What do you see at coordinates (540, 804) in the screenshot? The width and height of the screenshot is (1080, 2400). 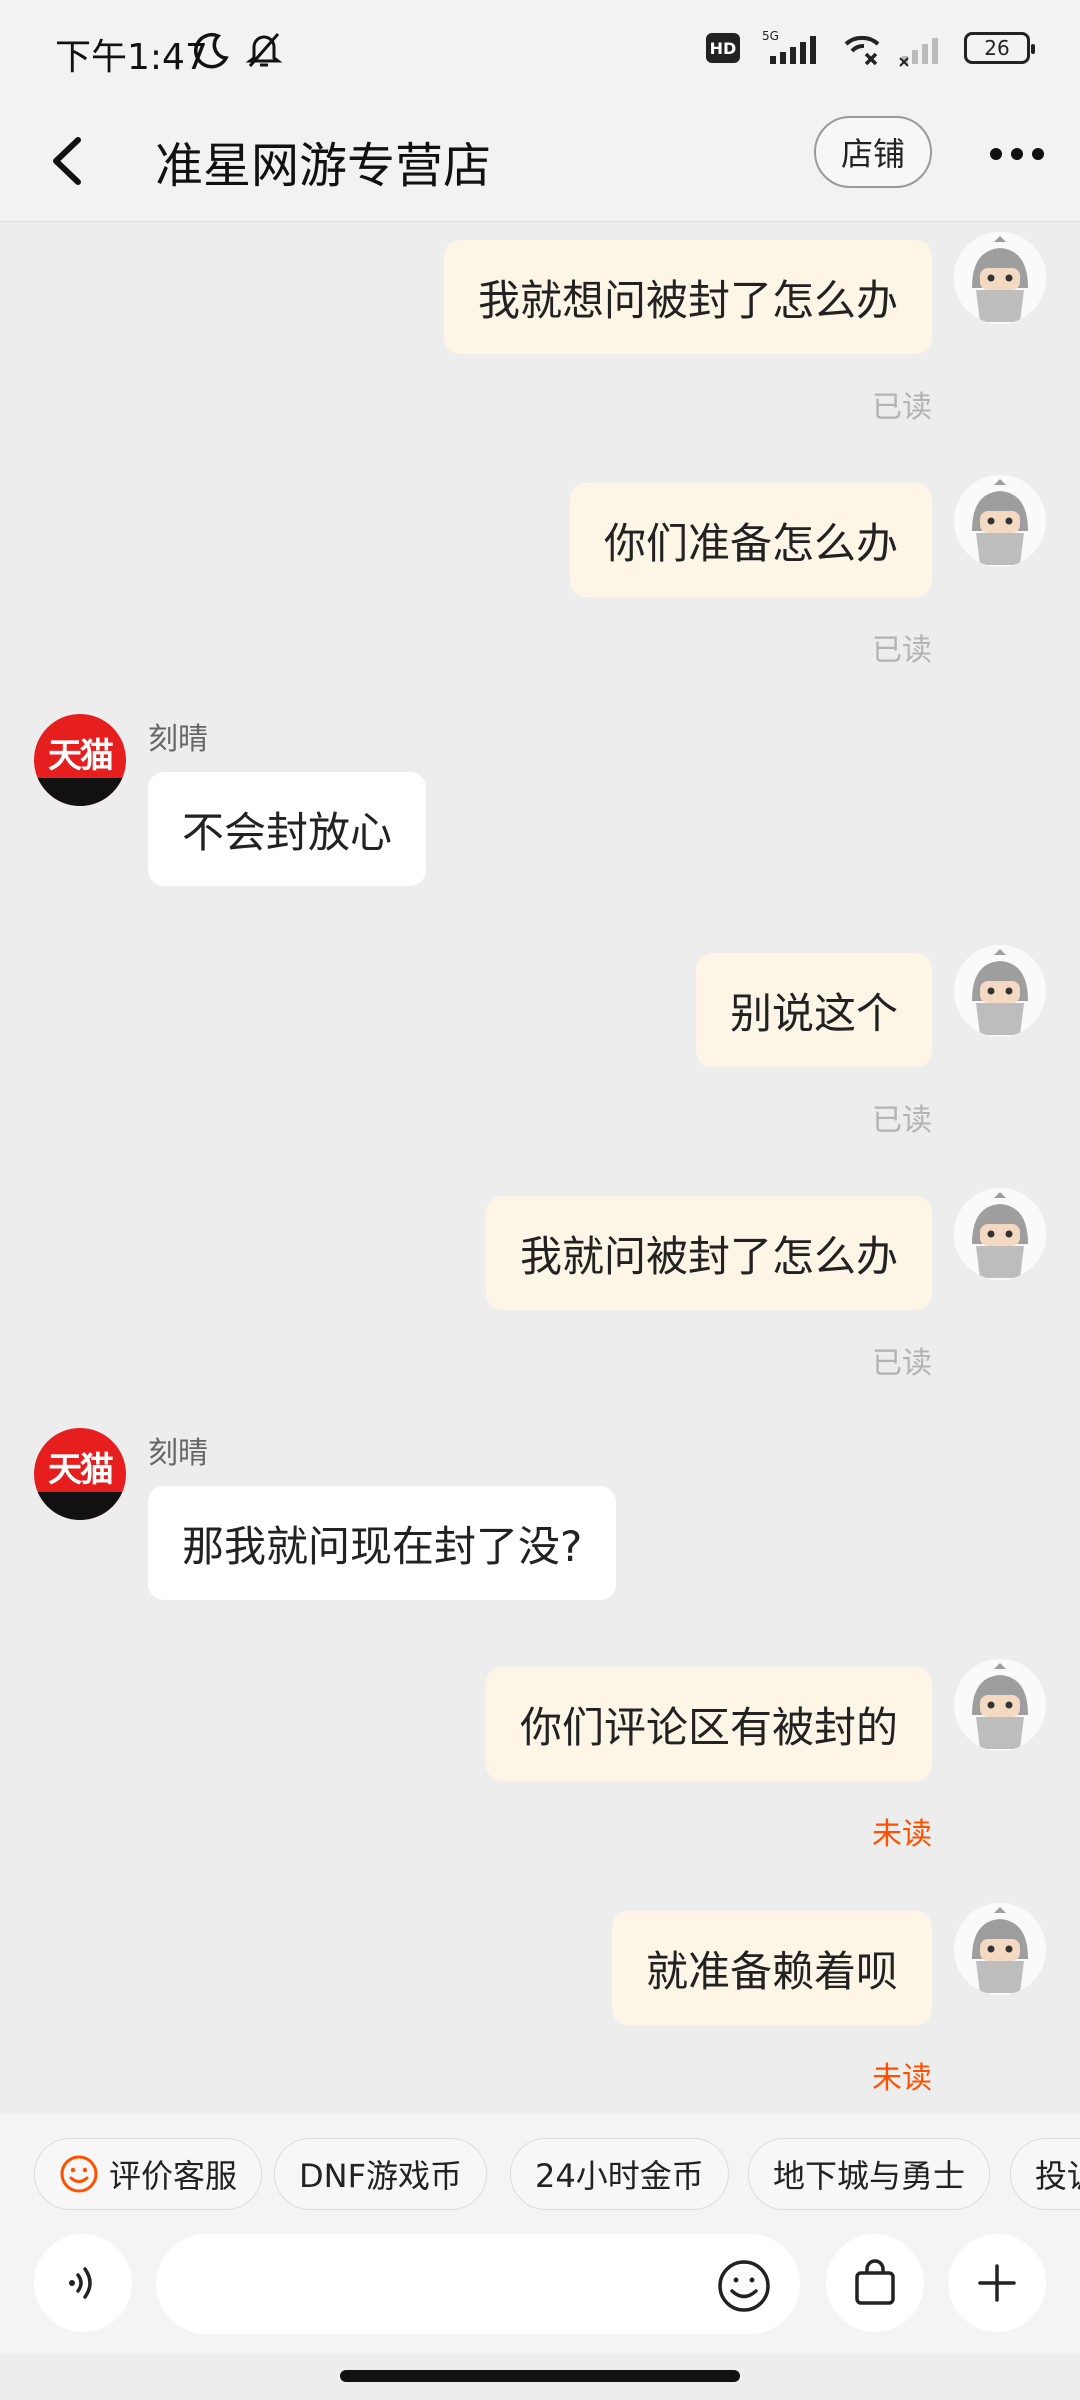 I see `message-row: 天猫 刻晴 不会封放心` at bounding box center [540, 804].